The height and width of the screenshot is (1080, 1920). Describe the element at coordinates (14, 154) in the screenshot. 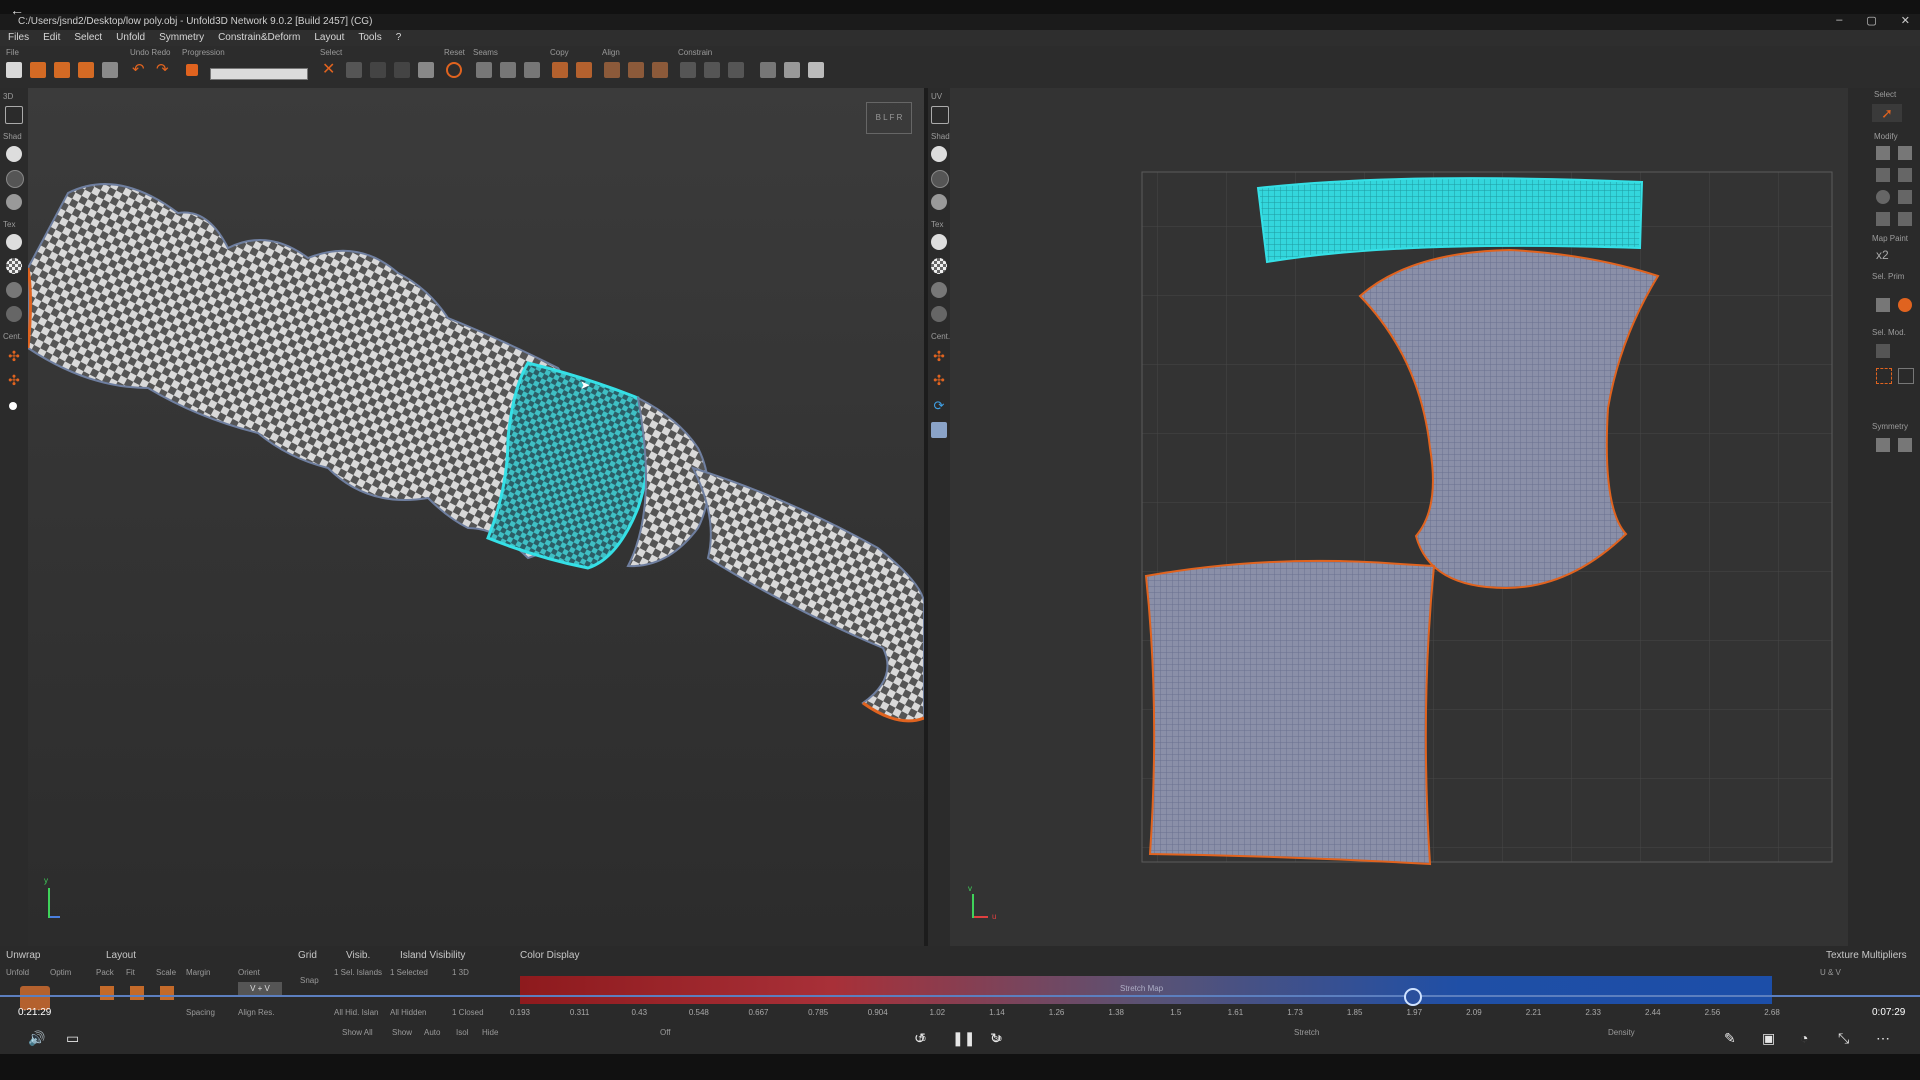

I see `shaded-sphere-icon` at that location.